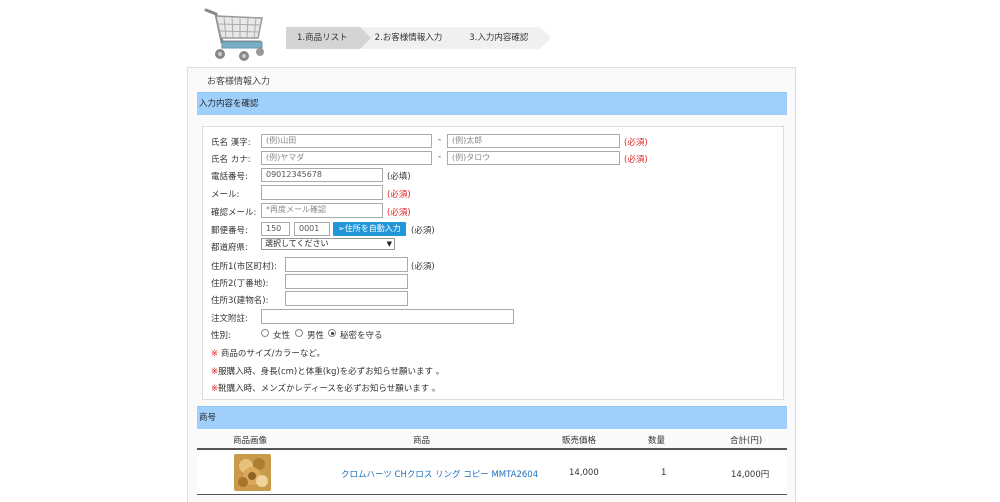  What do you see at coordinates (239, 82) in the screenshot?
I see `panel-title: お客様情報入力` at bounding box center [239, 82].